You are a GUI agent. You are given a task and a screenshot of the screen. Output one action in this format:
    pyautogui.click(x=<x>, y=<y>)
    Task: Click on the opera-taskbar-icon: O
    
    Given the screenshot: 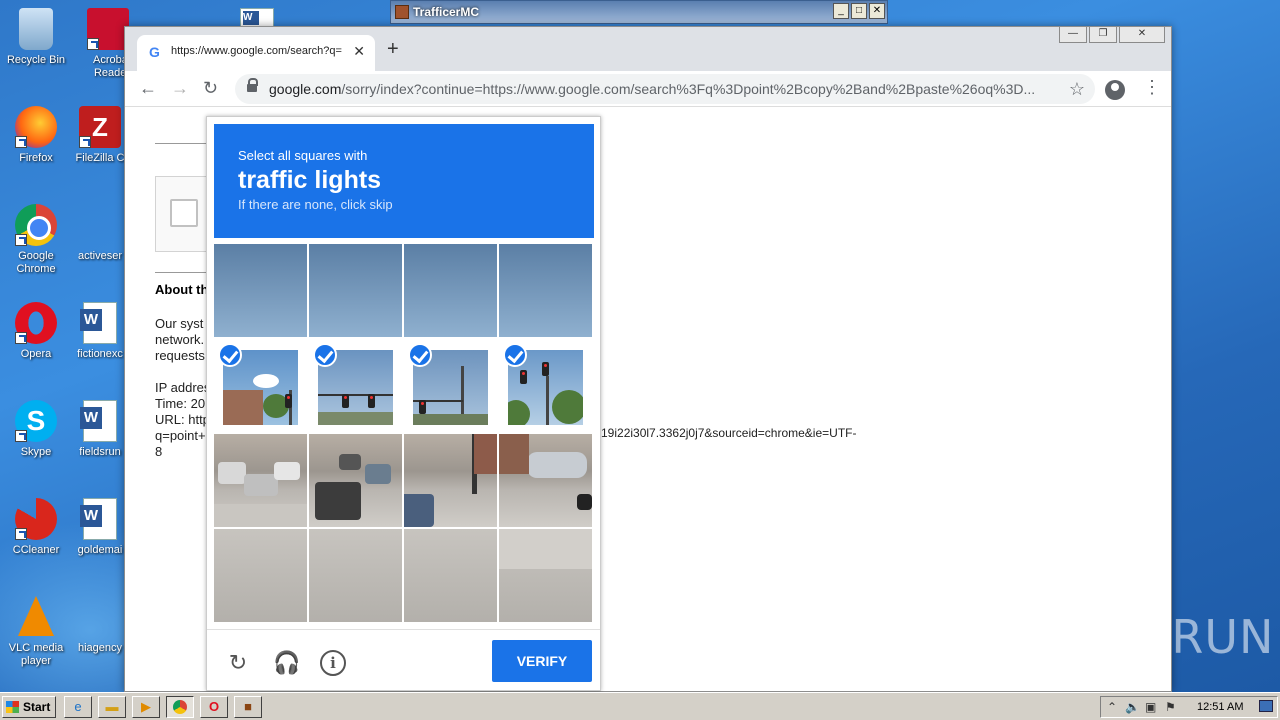 What is the action you would take?
    pyautogui.click(x=214, y=707)
    